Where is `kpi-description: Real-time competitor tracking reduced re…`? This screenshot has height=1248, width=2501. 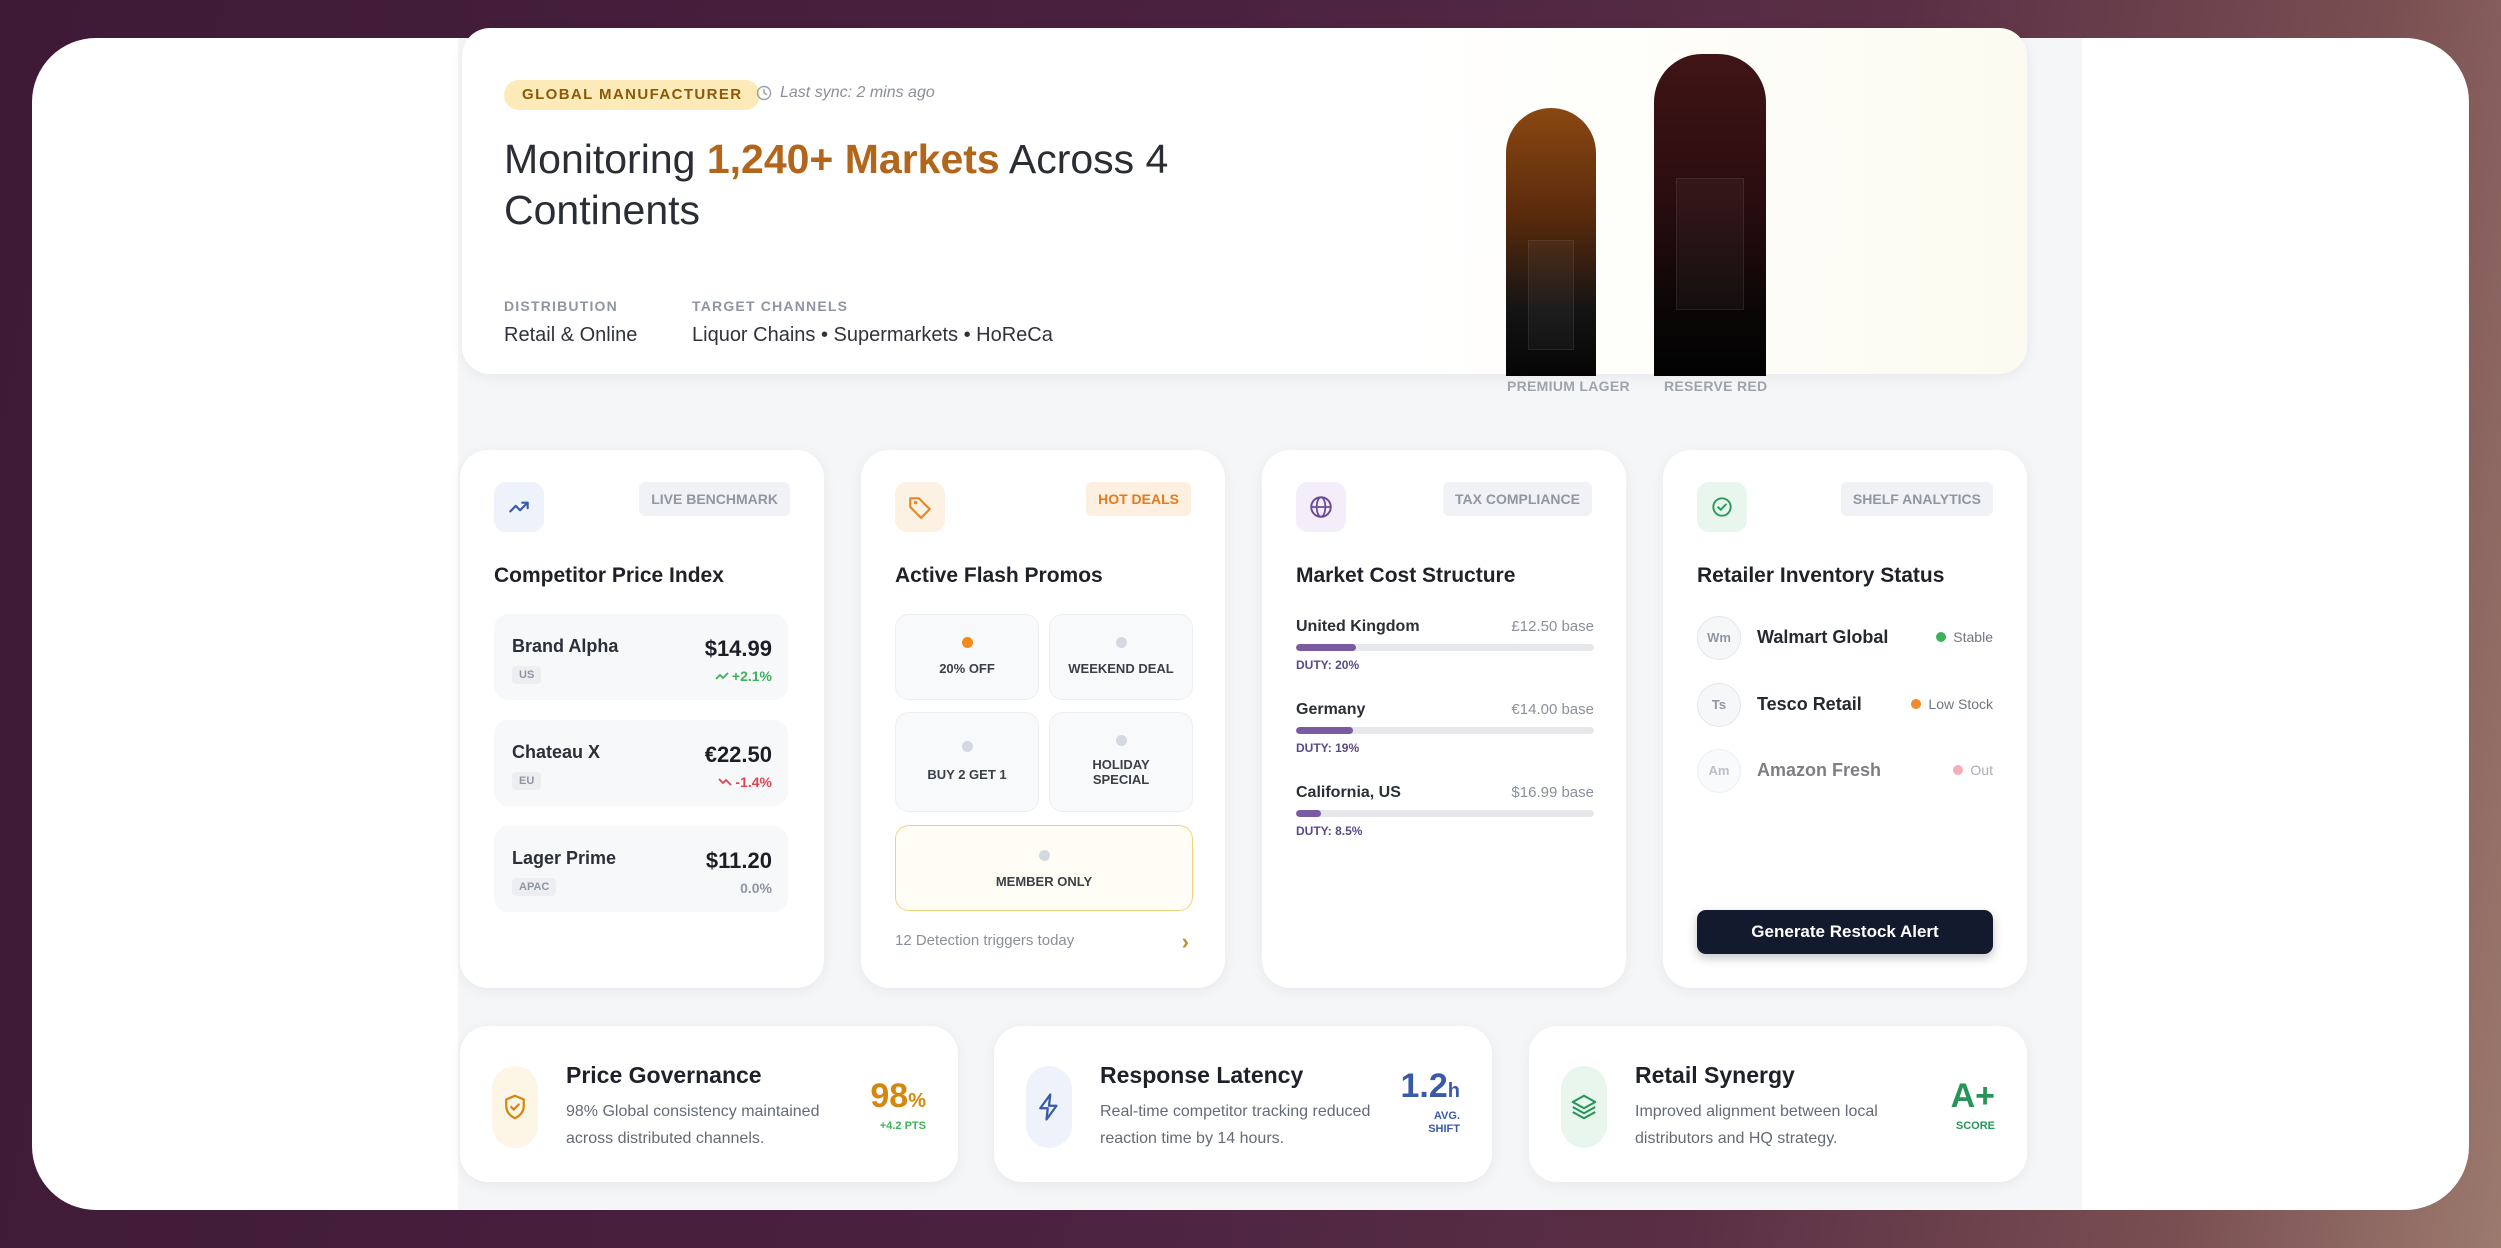 kpi-description: Real-time competitor tracking reduced re… is located at coordinates (1235, 1125).